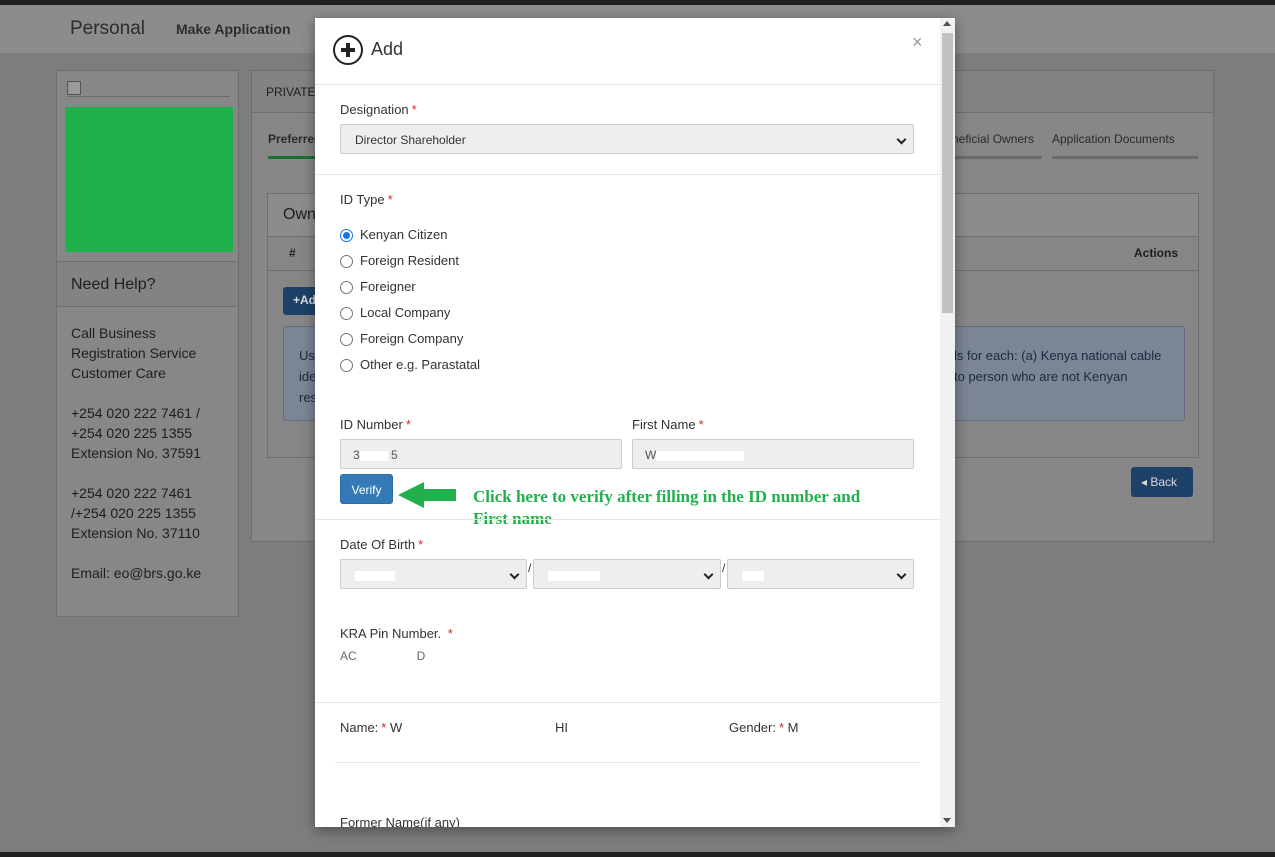 The height and width of the screenshot is (857, 1275). I want to click on broken-image, so click(148, 89).